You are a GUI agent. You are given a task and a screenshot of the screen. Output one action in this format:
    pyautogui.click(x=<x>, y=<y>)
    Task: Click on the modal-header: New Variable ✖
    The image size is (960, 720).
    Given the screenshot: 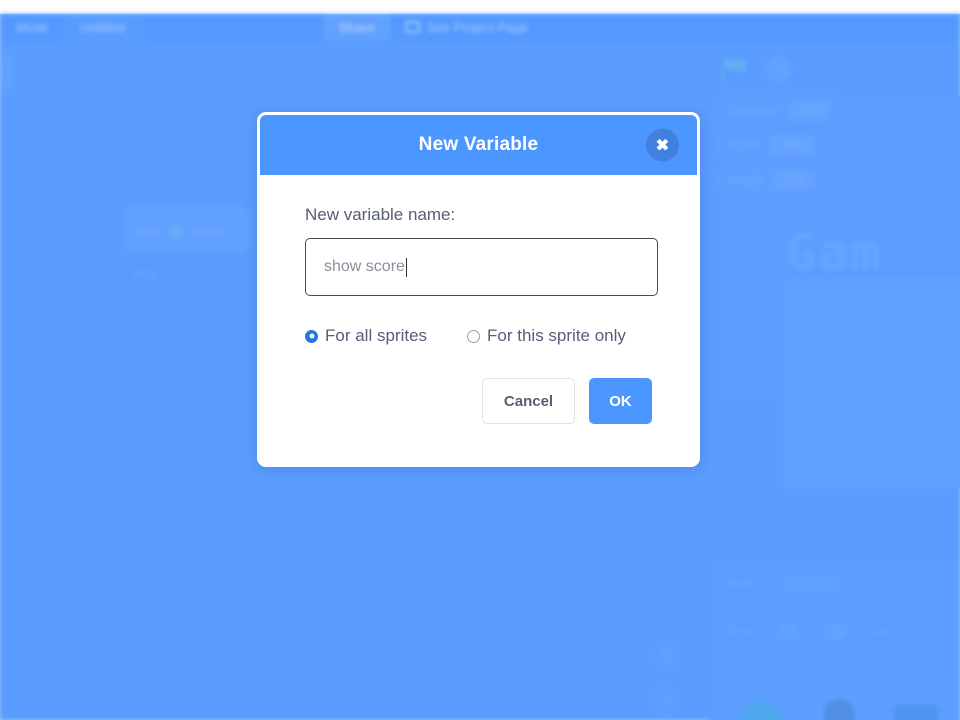 What is the action you would take?
    pyautogui.click(x=478, y=145)
    